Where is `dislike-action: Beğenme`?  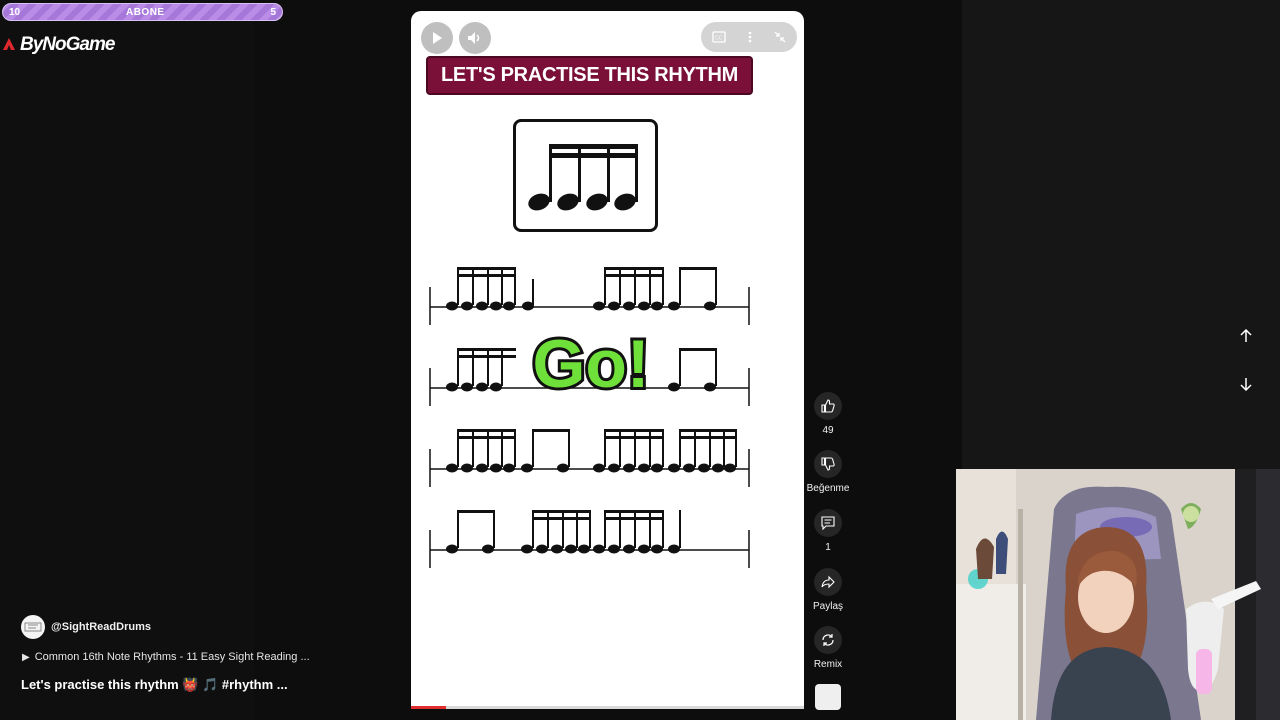
dislike-action: Beğenme is located at coordinates (828, 472).